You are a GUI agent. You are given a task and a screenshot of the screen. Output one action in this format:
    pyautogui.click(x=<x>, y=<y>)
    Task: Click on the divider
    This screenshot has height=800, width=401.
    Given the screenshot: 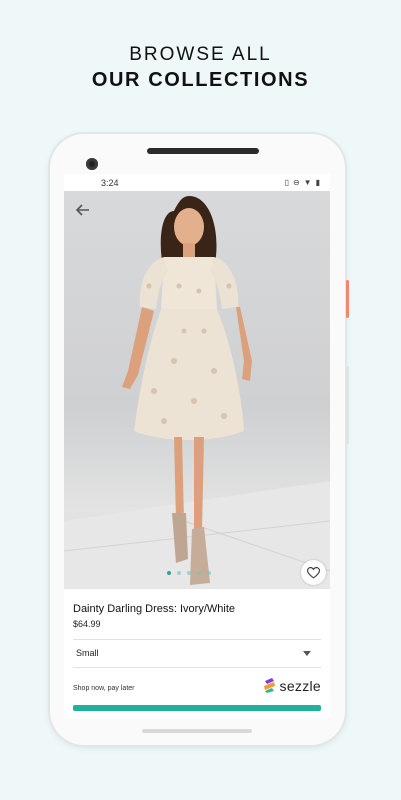 What is the action you would take?
    pyautogui.click(x=197, y=667)
    